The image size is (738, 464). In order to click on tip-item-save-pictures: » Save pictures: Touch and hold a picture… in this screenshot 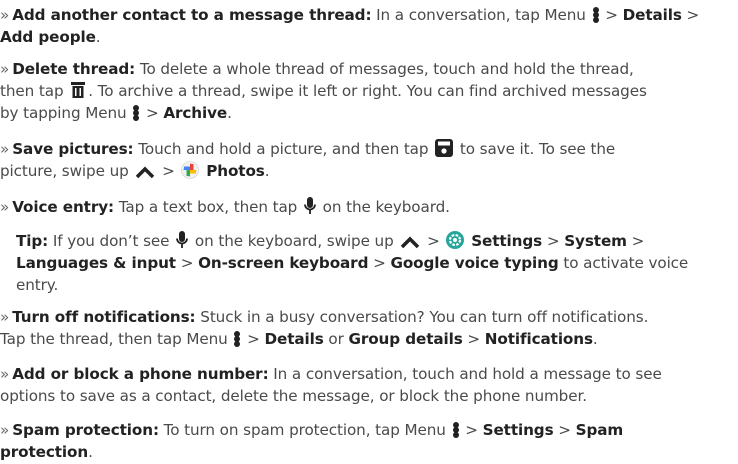, I will do `click(369, 160)`.